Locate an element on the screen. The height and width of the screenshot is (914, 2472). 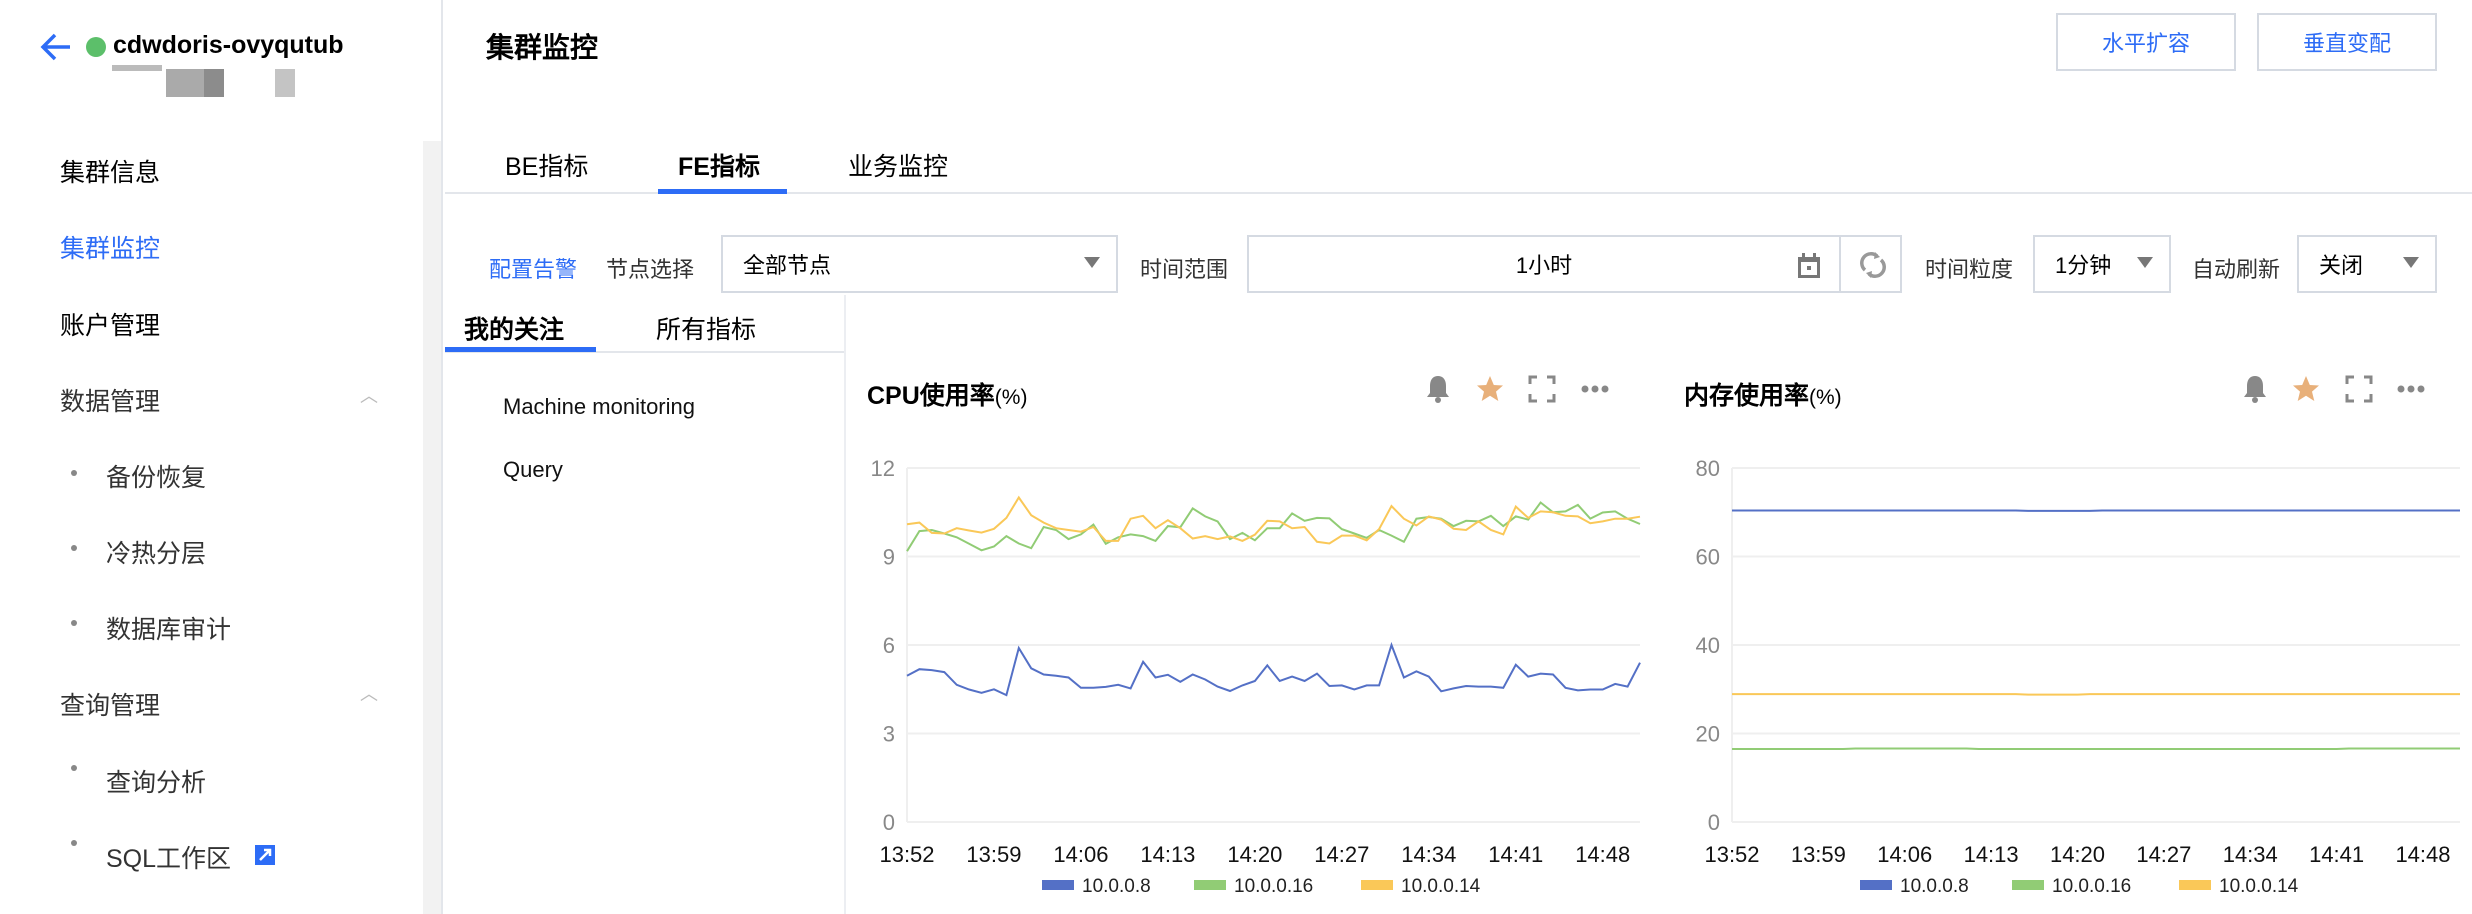
cpu-x-tick-label: 13:52 is located at coordinates (906, 854).